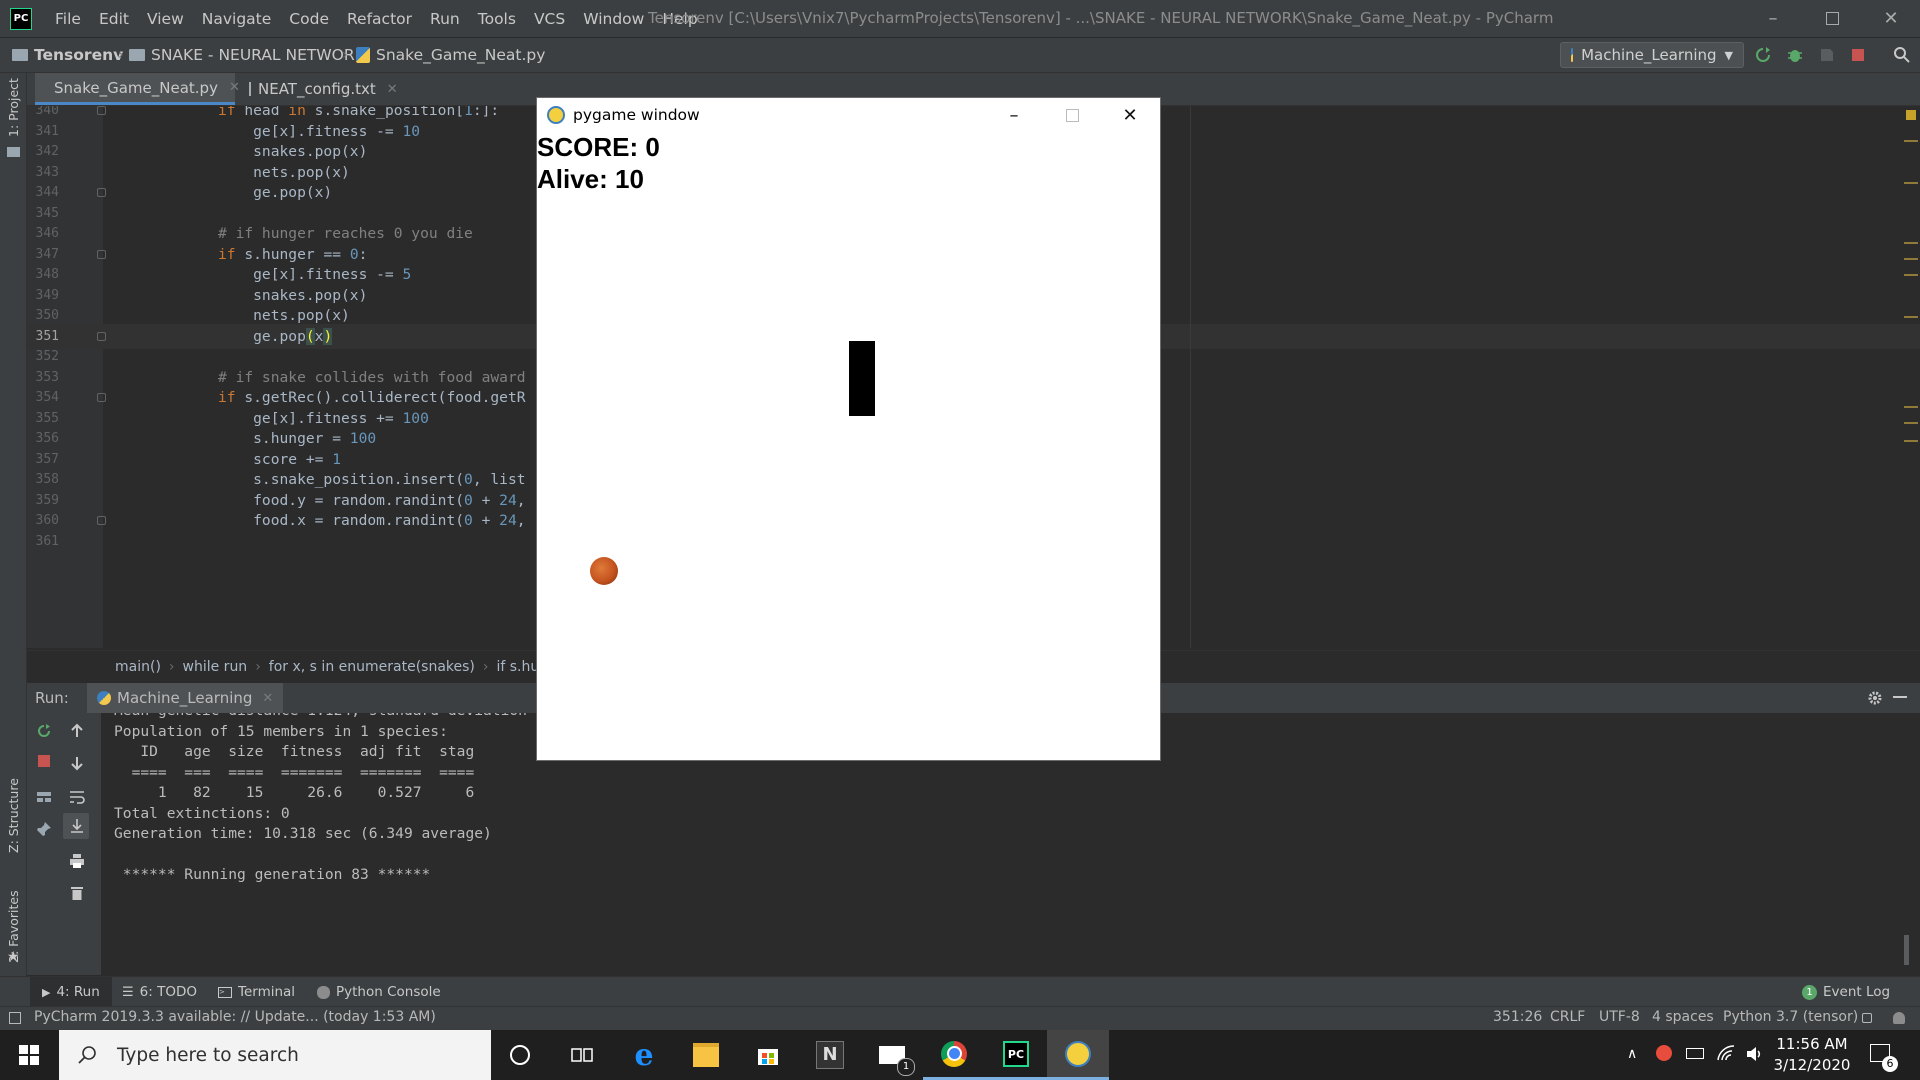 This screenshot has width=1920, height=1080. Describe the element at coordinates (1695, 1053) in the screenshot. I see `battery-icon` at that location.